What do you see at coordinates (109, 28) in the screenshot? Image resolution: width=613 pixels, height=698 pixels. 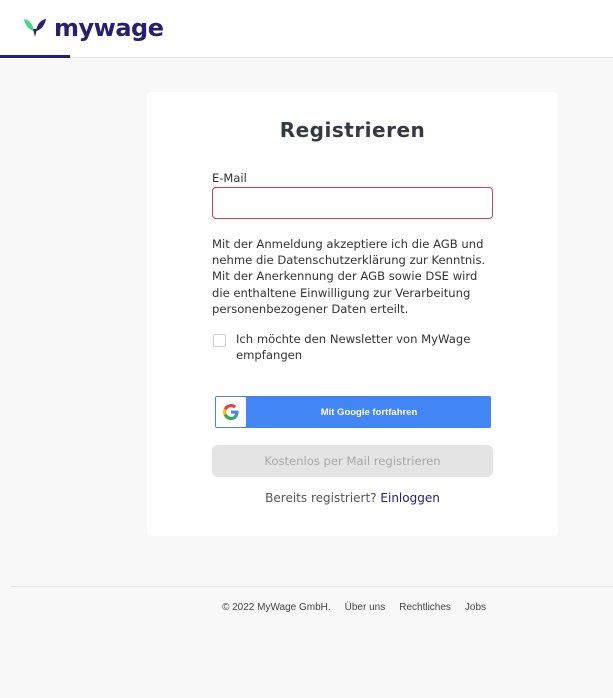 I see `logo-text: mywage` at bounding box center [109, 28].